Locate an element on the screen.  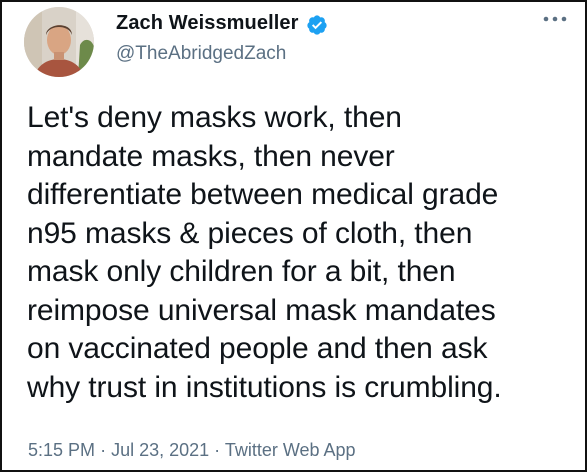
tweet-source: Twitter Web App is located at coordinates (290, 450).